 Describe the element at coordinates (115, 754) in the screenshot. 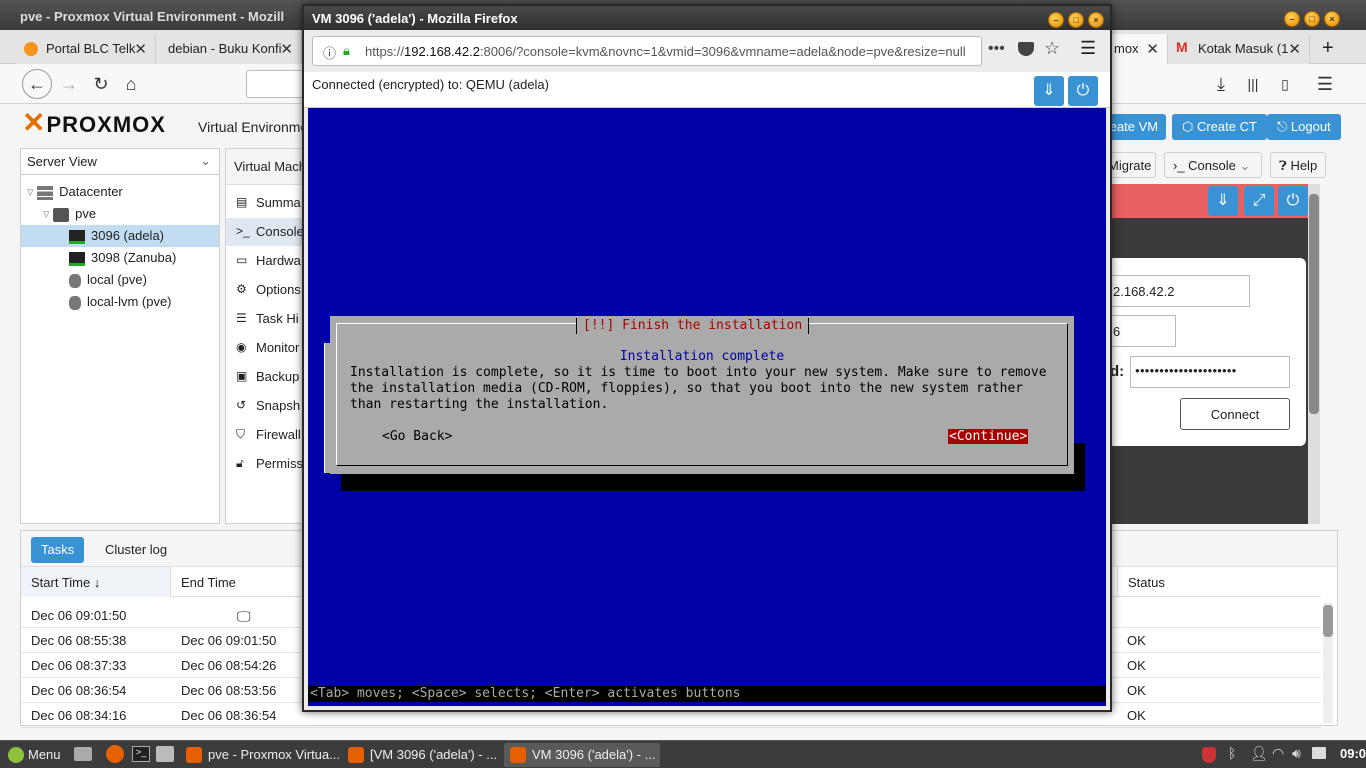

I see `firefox-launcher-icon` at that location.